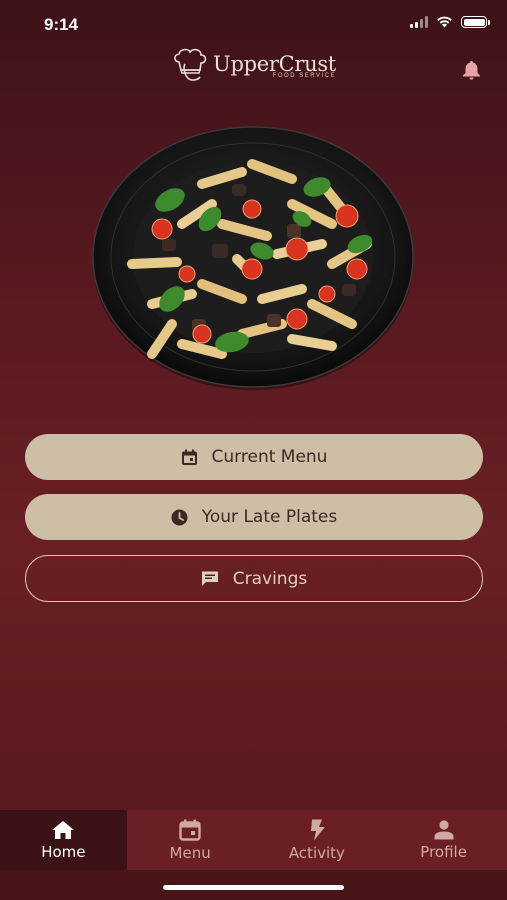 The height and width of the screenshot is (900, 507). Describe the element at coordinates (253, 25) in the screenshot. I see `status-bar: 9:14` at that location.